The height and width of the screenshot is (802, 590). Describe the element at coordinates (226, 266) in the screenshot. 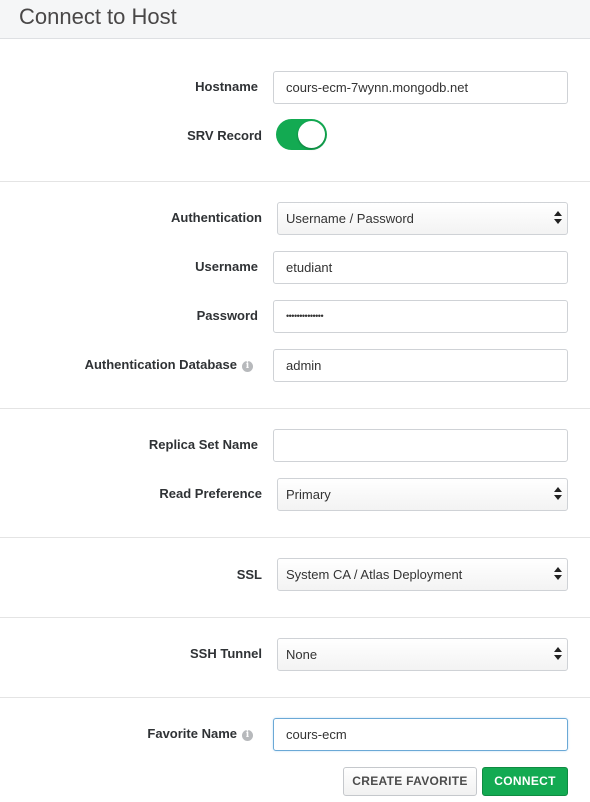

I see `username-label: Username` at that location.